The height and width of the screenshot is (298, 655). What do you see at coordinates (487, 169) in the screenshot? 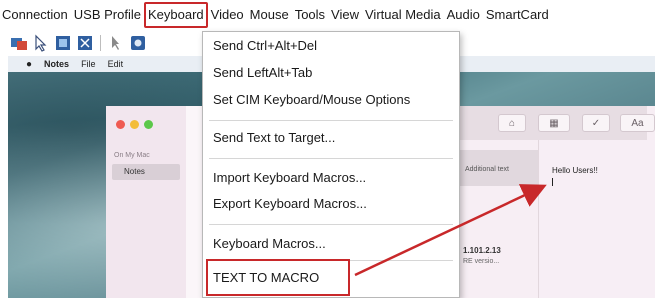
I see `list-row-text: Additional text` at bounding box center [487, 169].